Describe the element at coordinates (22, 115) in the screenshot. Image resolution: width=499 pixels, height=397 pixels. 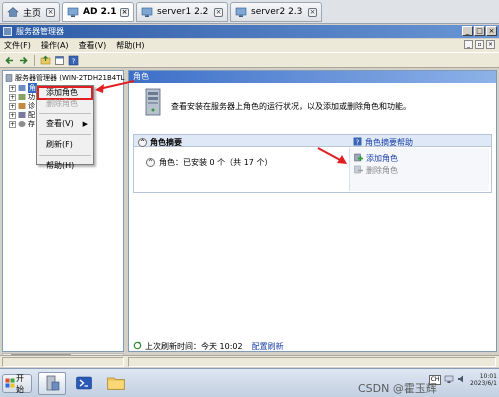
I see `configuration-icon` at that location.